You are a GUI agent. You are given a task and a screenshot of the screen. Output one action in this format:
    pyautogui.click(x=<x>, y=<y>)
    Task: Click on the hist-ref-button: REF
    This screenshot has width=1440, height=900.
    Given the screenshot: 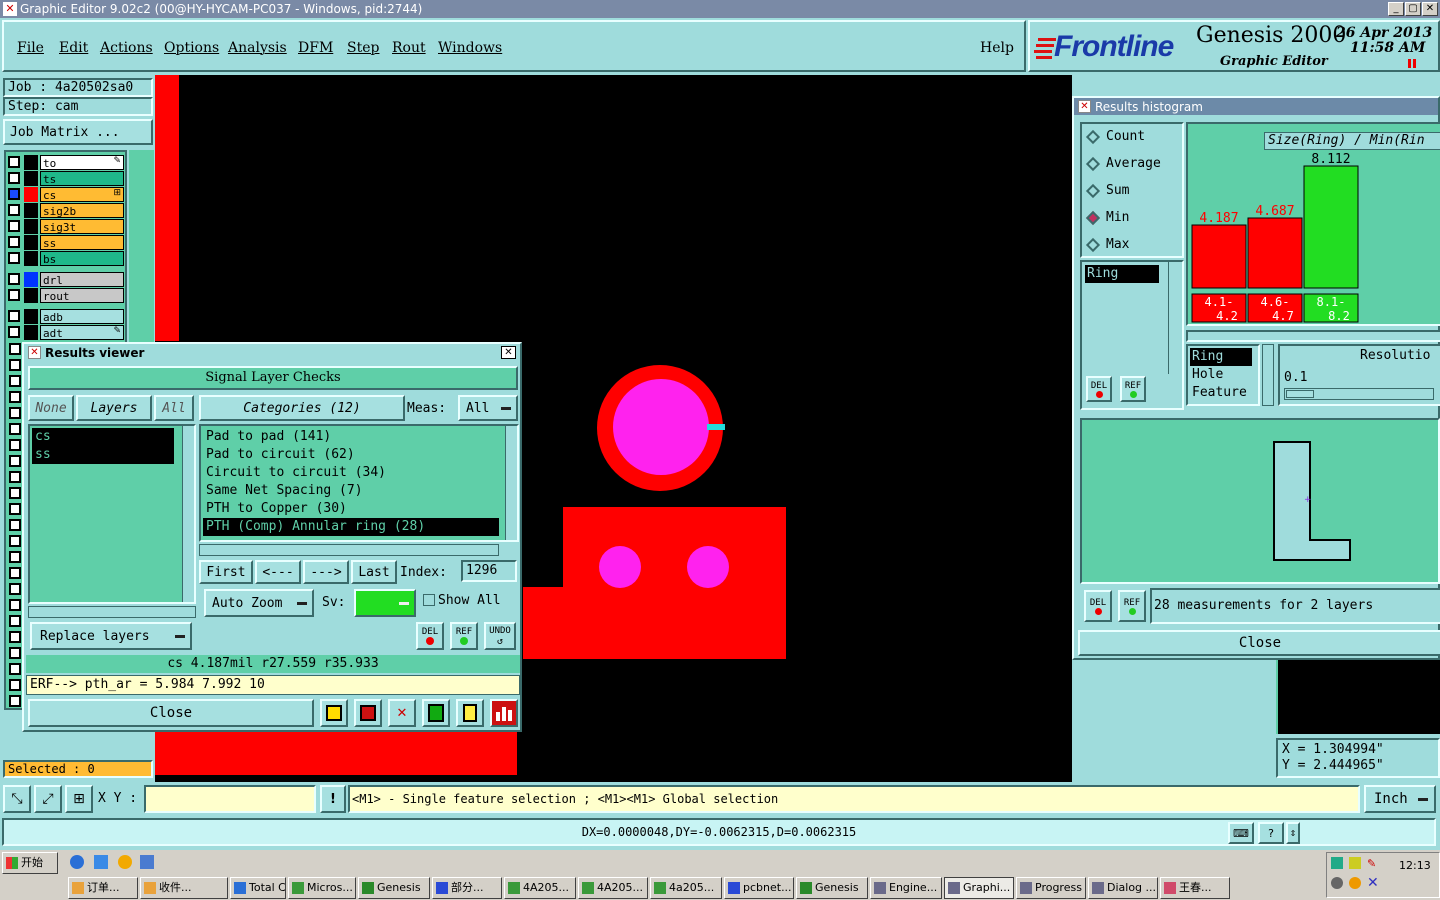 What is the action you would take?
    pyautogui.click(x=1133, y=389)
    